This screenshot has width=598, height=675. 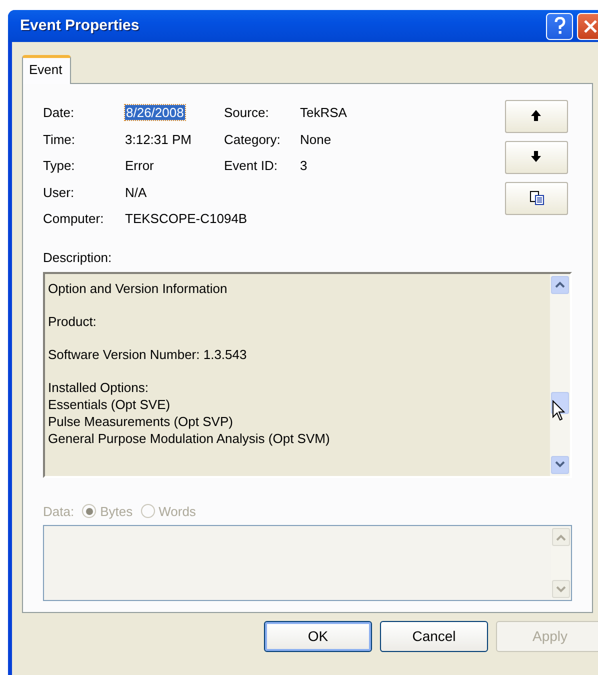 What do you see at coordinates (47, 69) in the screenshot?
I see `tab: Event` at bounding box center [47, 69].